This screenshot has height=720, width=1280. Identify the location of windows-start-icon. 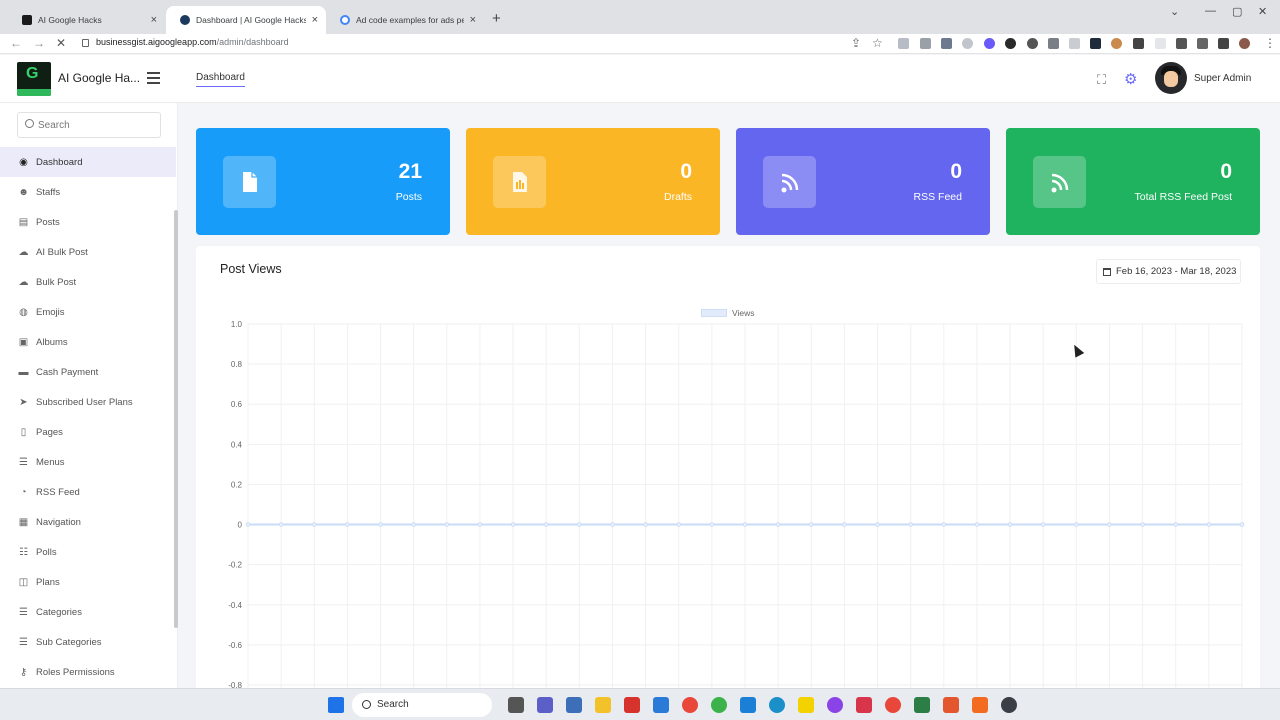
(336, 705).